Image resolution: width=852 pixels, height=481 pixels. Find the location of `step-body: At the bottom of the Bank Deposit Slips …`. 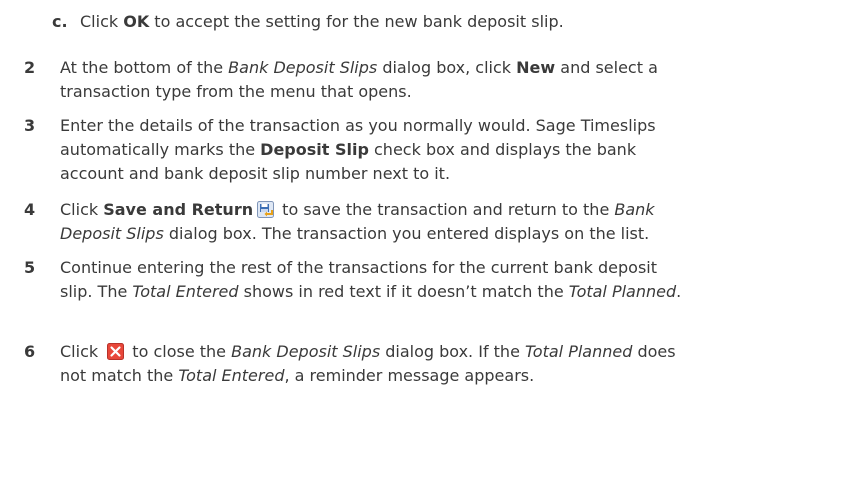

step-body: At the bottom of the Bank Deposit Slips … is located at coordinates (455, 80).